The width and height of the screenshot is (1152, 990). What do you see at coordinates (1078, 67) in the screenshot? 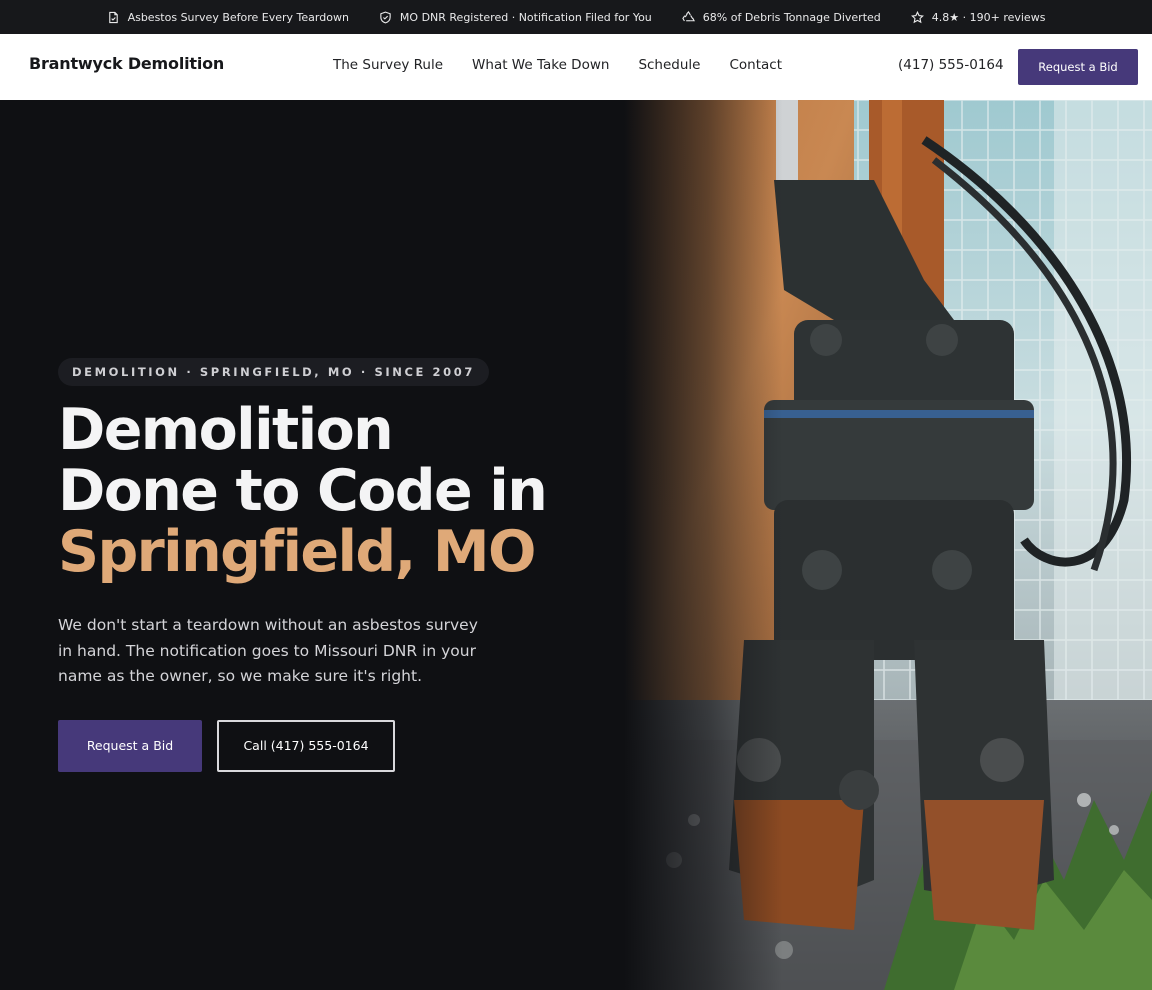
I see `header-request-bid-button: Request a Bid` at bounding box center [1078, 67].